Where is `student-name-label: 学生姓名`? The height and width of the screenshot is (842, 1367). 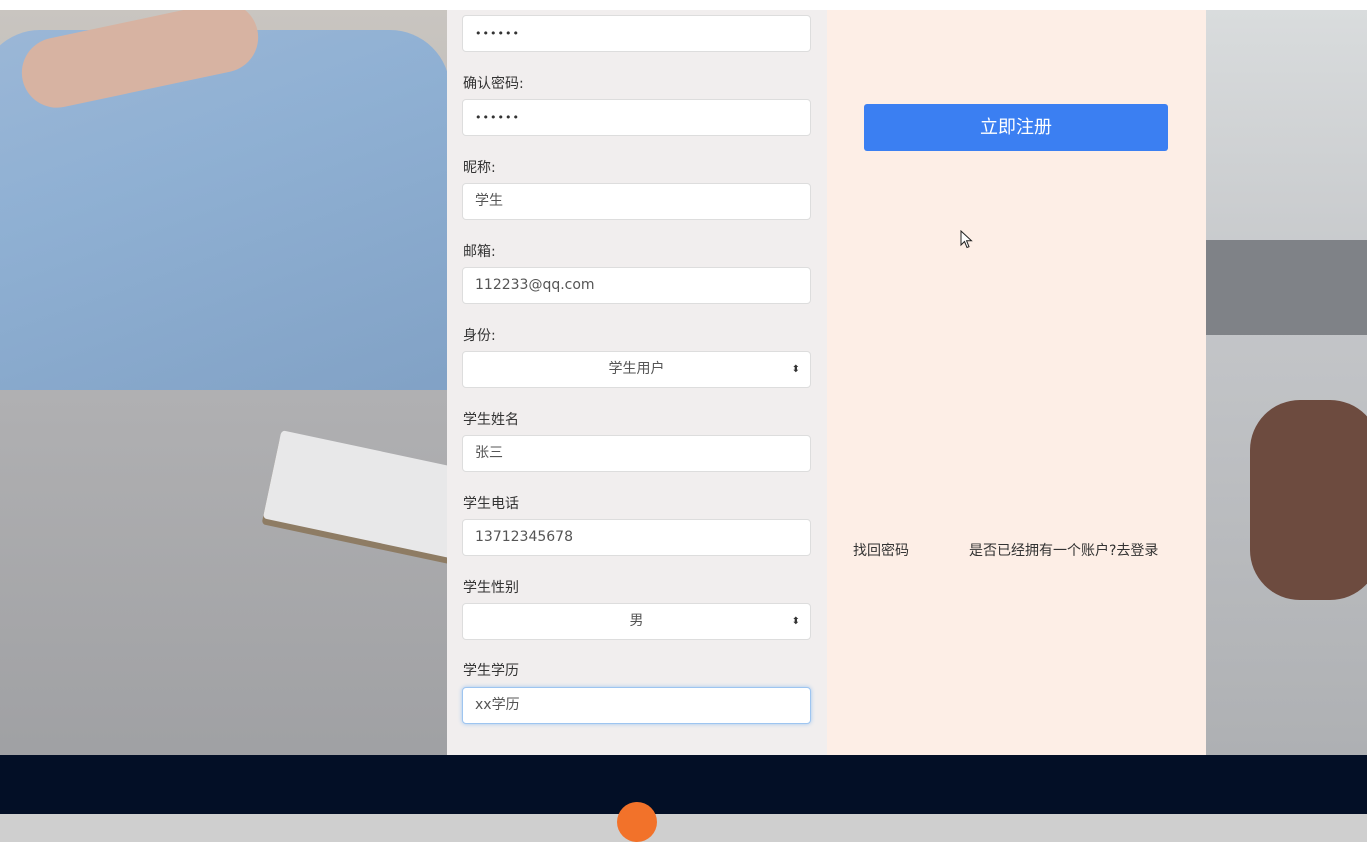 student-name-label: 学生姓名 is located at coordinates (491, 420).